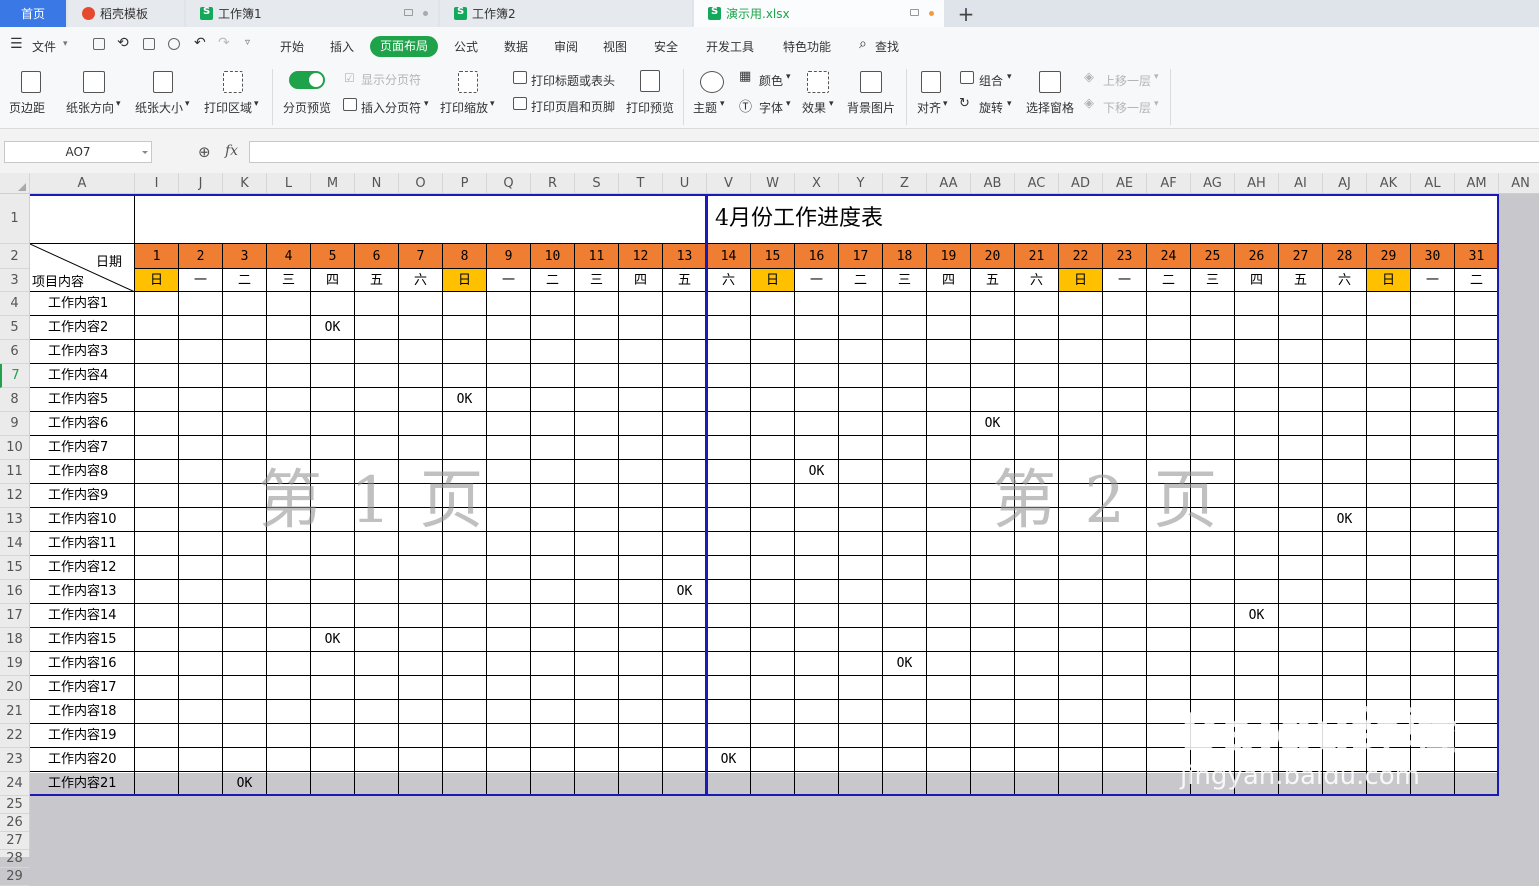  Describe the element at coordinates (90, 107) in the screenshot. I see `orientation-button: 纸张方向` at that location.